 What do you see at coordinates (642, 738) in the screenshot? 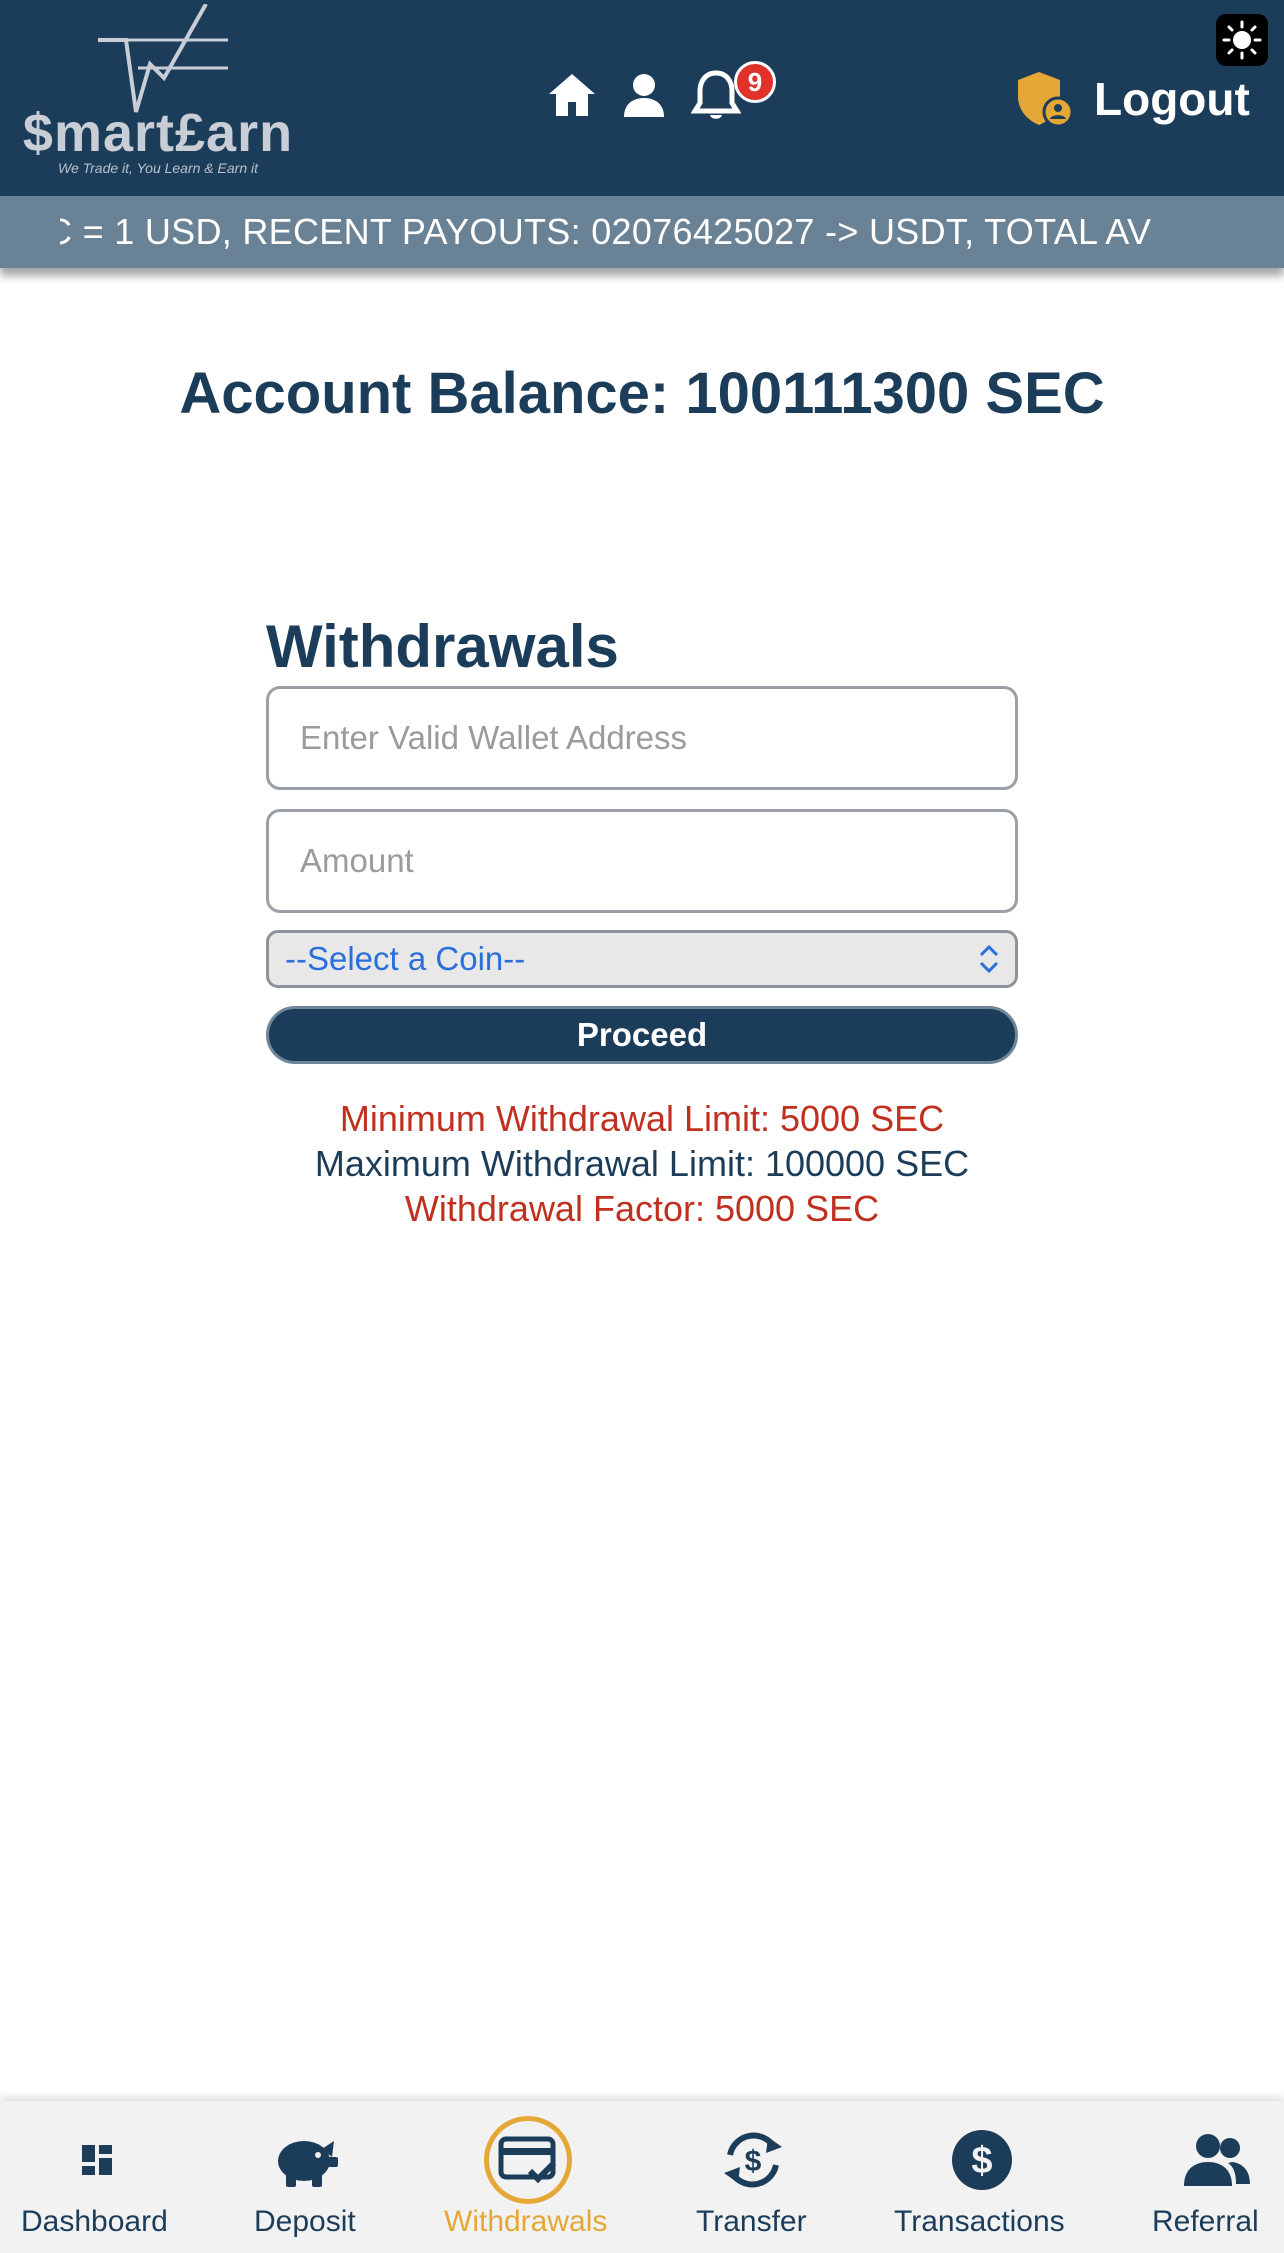
I see `wallet-address-input` at bounding box center [642, 738].